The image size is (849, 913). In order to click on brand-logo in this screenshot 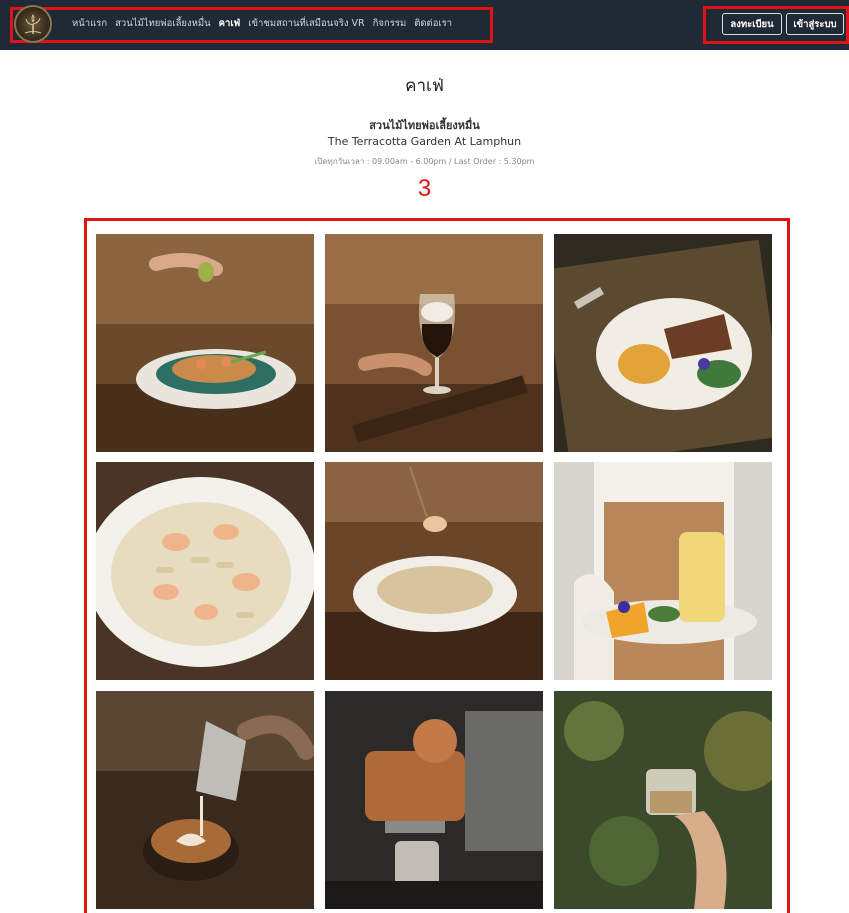, I will do `click(33, 24)`.